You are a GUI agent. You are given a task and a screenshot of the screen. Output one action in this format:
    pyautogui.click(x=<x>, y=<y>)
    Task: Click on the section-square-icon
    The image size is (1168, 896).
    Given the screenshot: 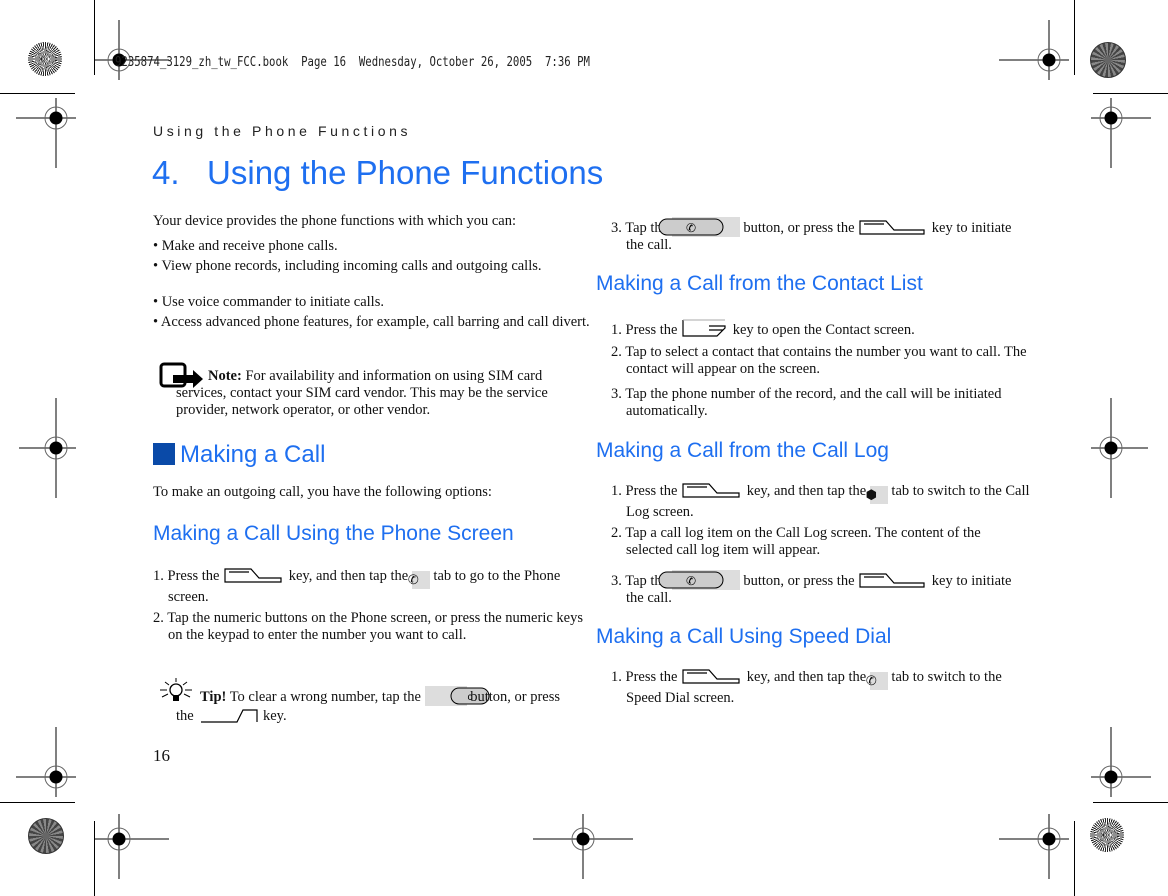 What is the action you would take?
    pyautogui.click(x=164, y=454)
    